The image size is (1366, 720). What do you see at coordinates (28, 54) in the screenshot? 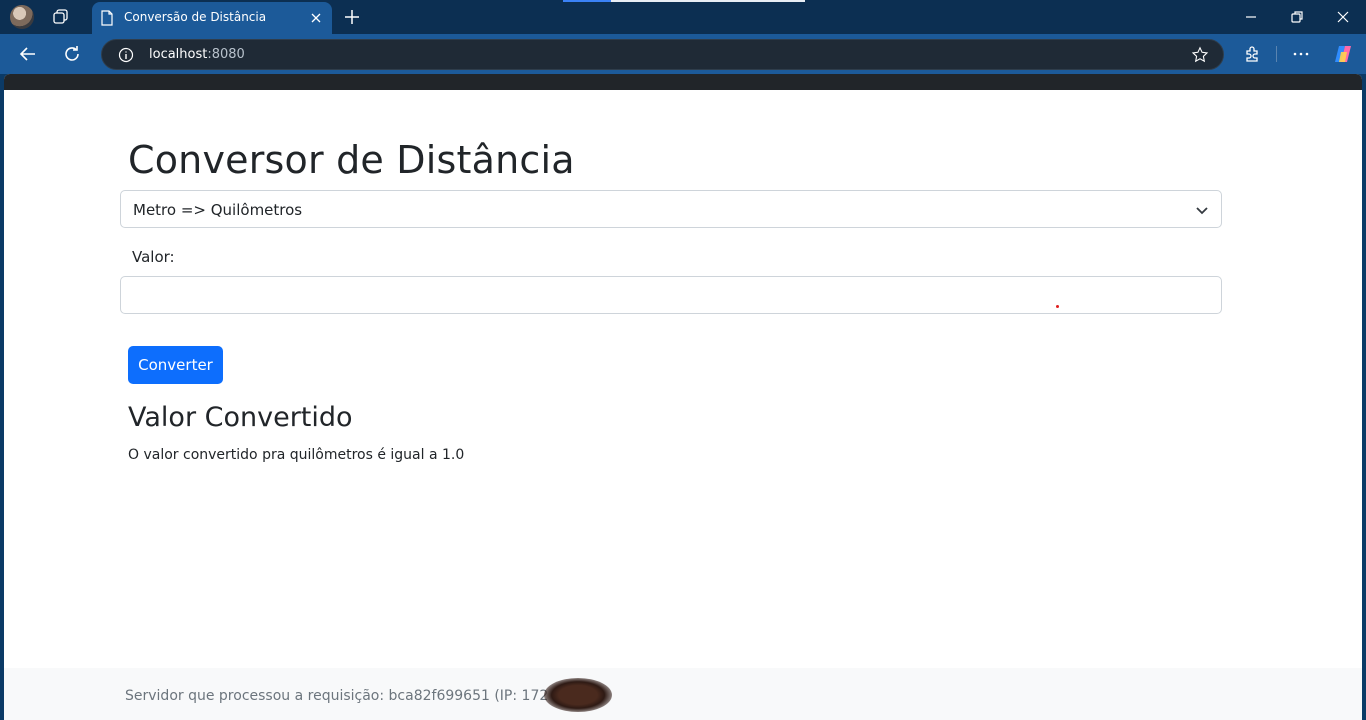
I see `back-icon` at bounding box center [28, 54].